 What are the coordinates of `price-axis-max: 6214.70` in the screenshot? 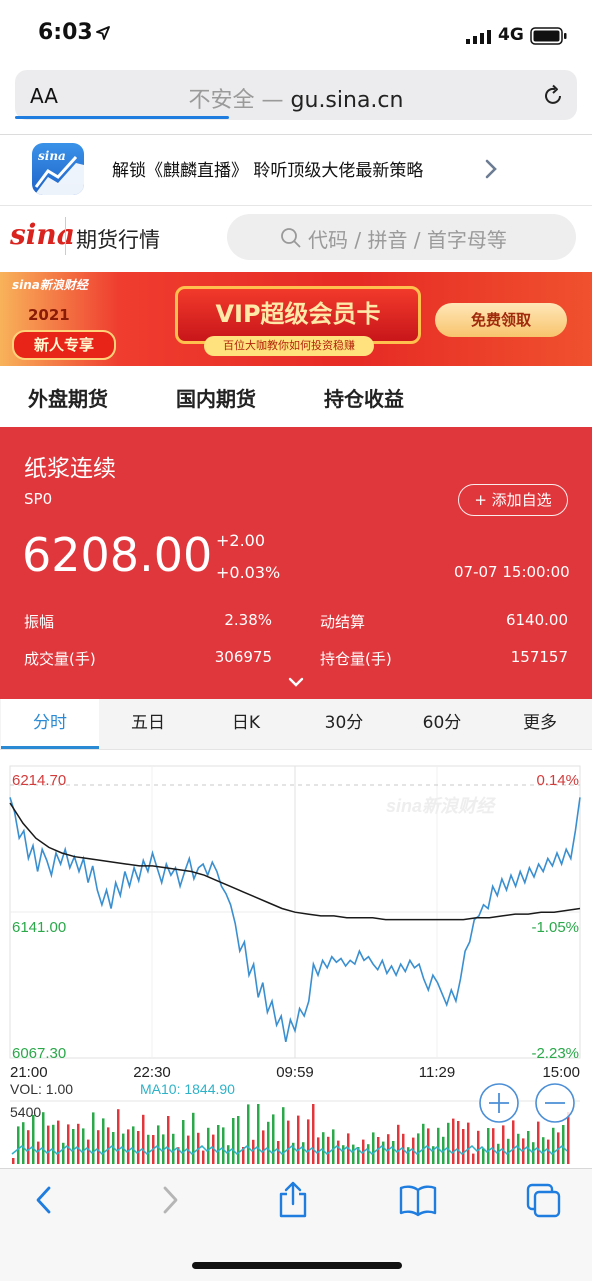 It's located at (39, 780).